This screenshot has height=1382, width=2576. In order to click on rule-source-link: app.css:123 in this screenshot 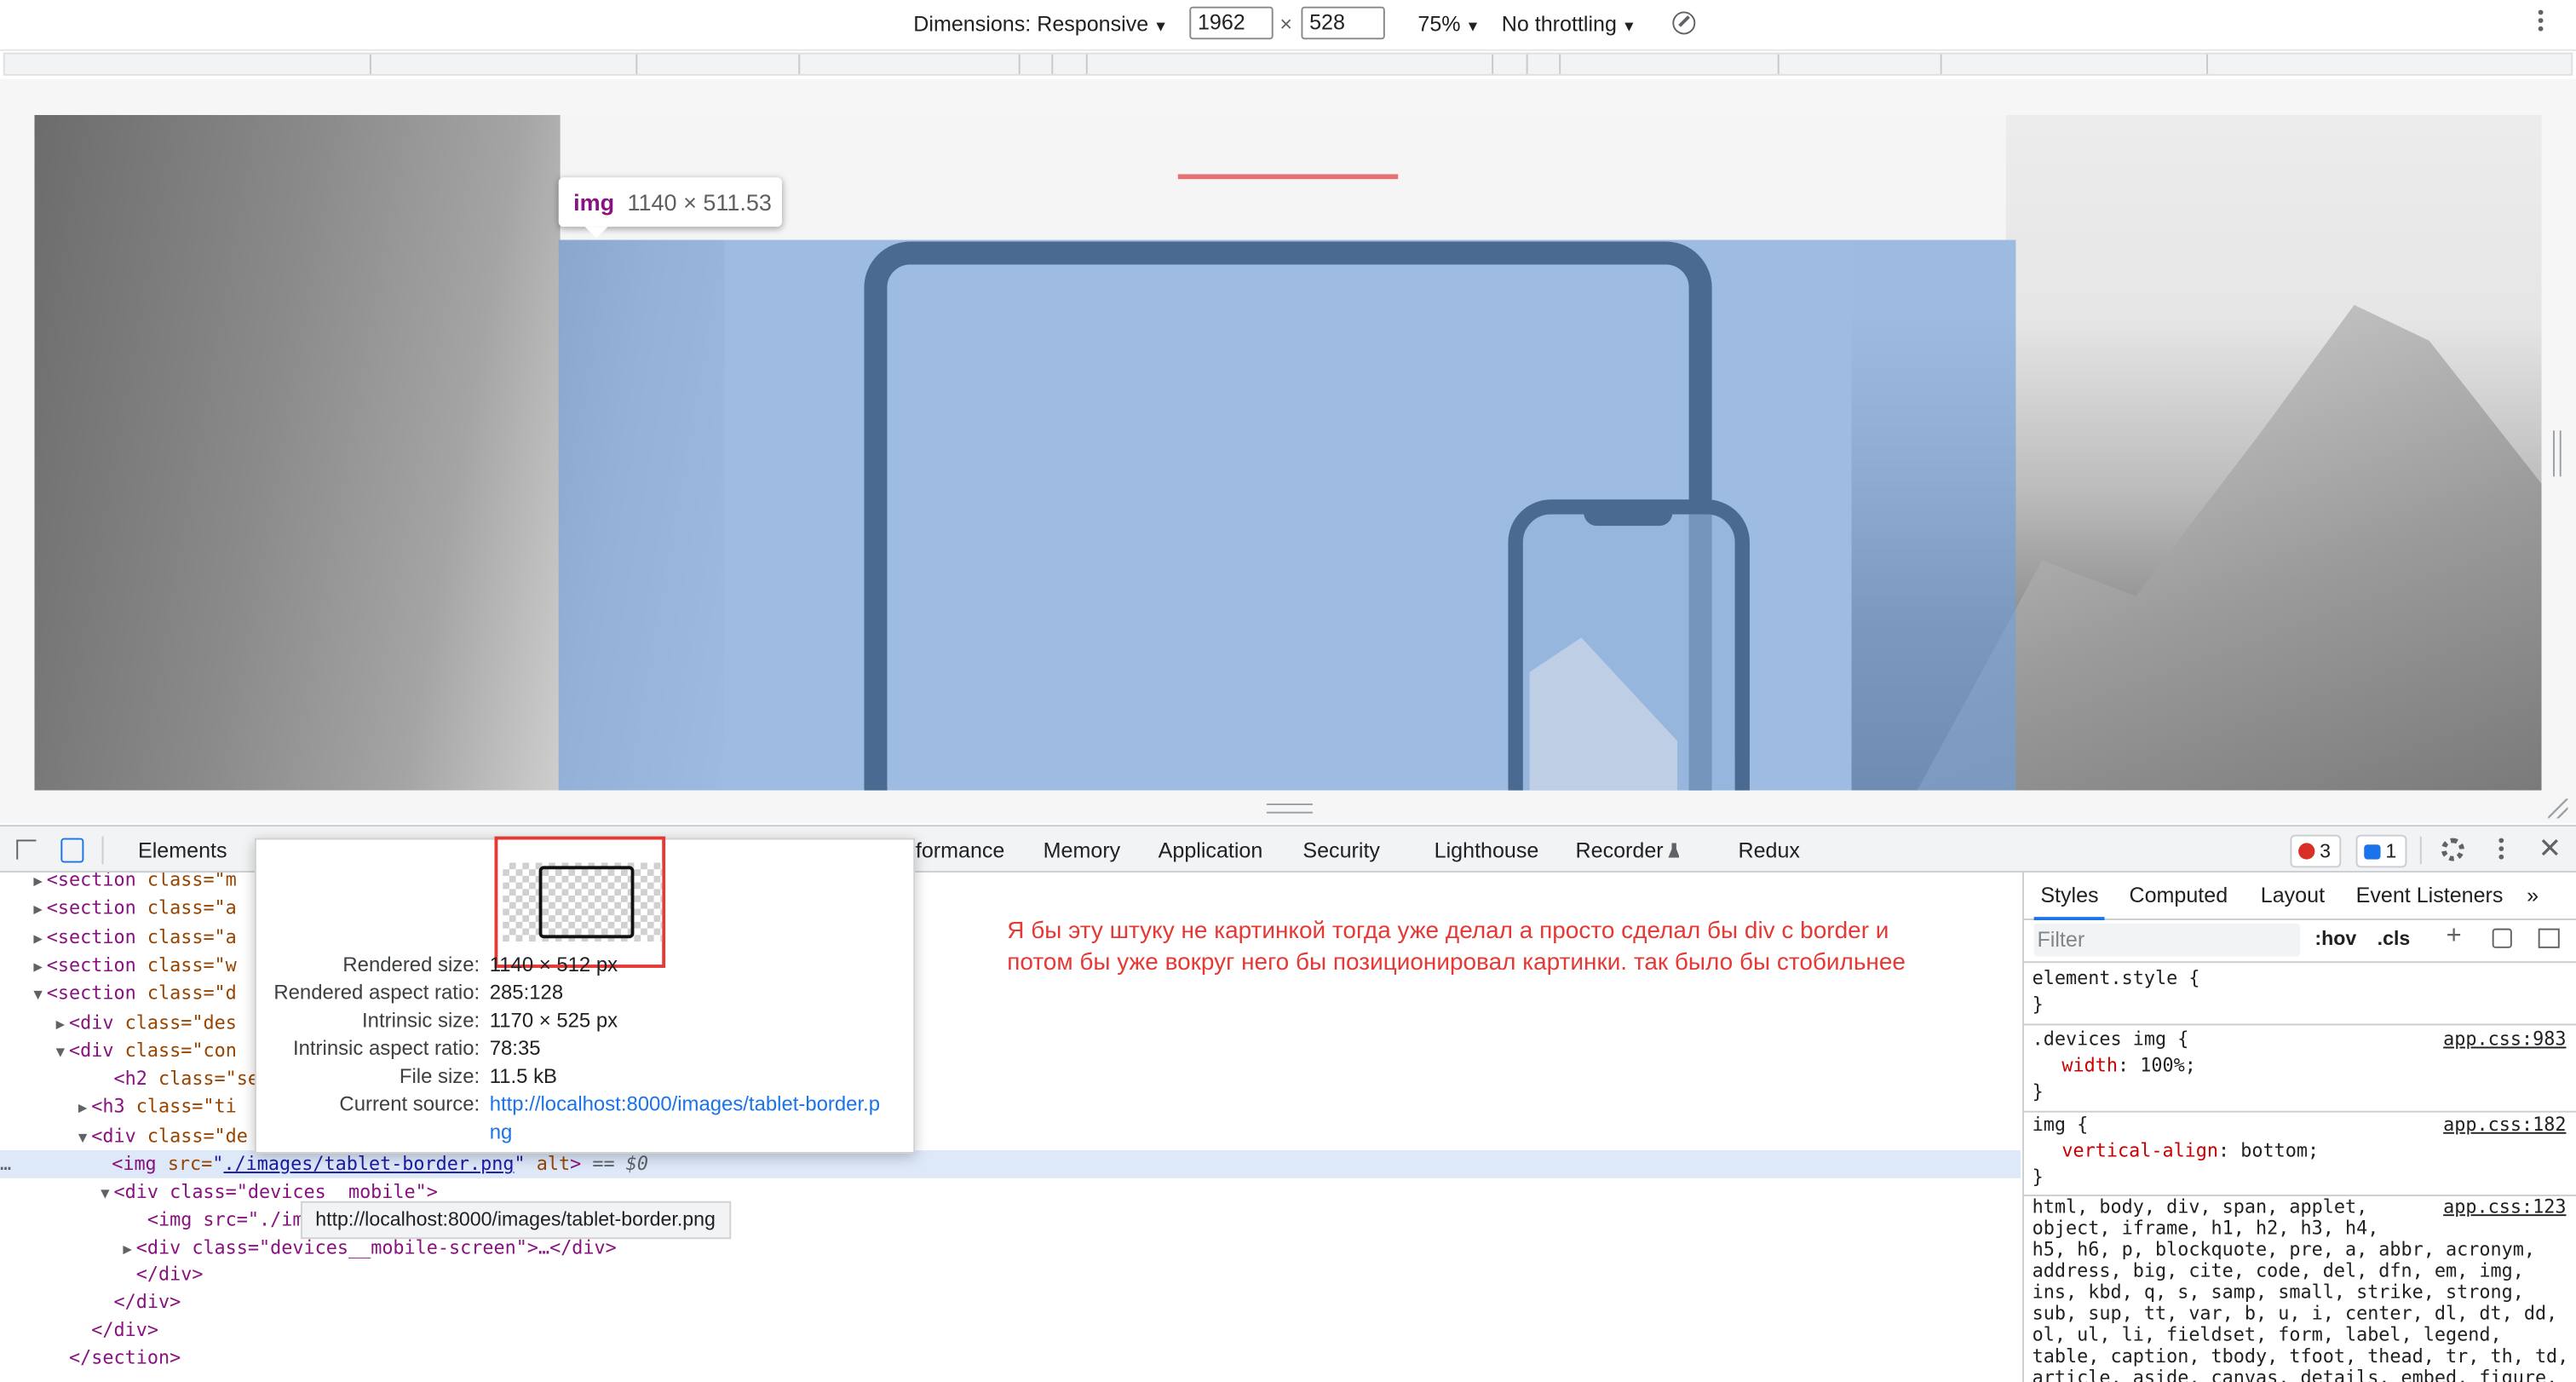, I will do `click(2504, 1207)`.